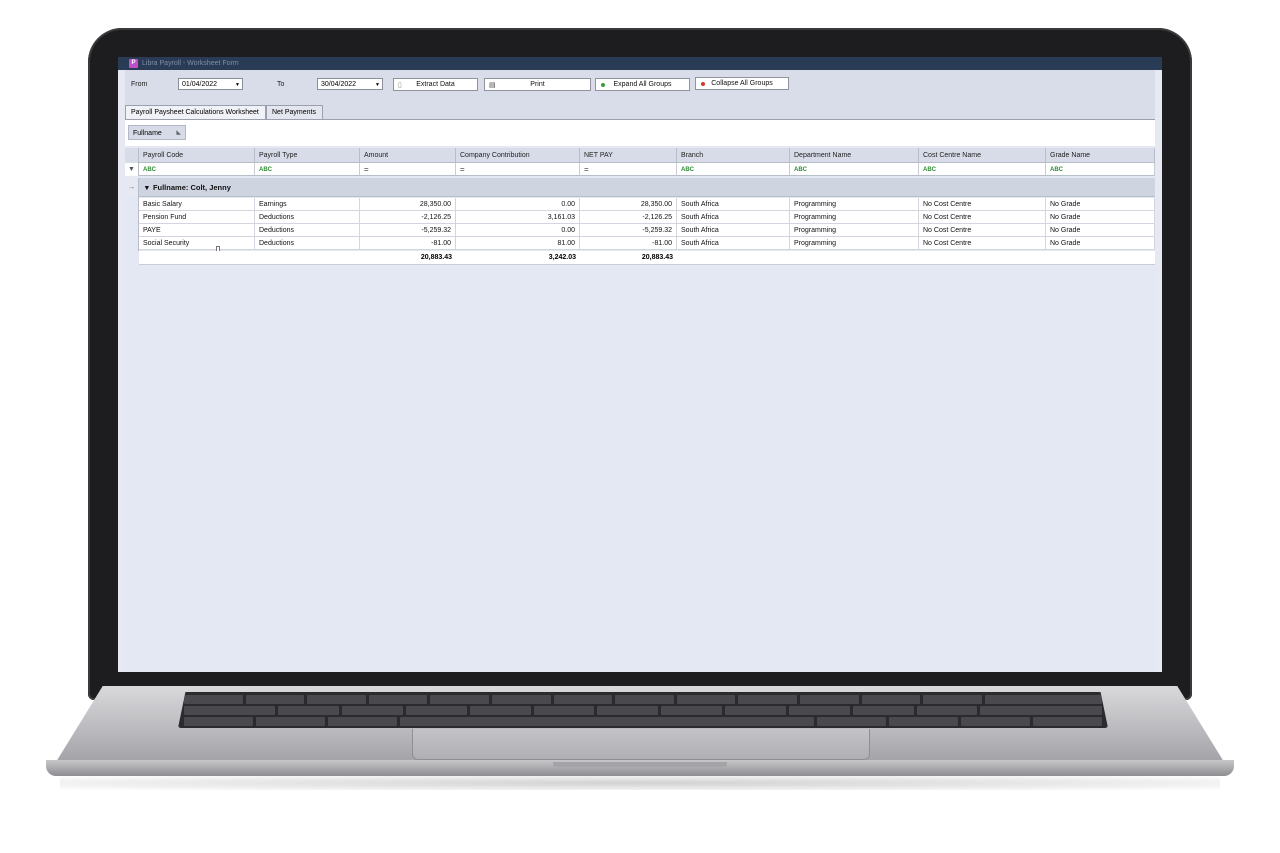 The height and width of the screenshot is (853, 1280). Describe the element at coordinates (628, 169) in the screenshot. I see `filter-net-pay: =` at that location.